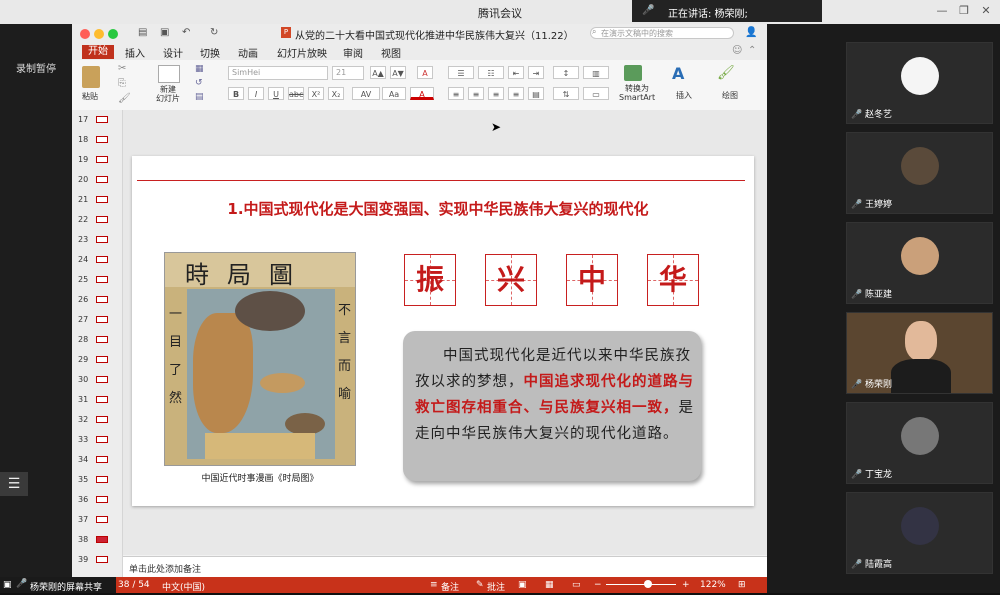  Describe the element at coordinates (97, 160) in the screenshot. I see `slide-thumbnail: 19` at that location.